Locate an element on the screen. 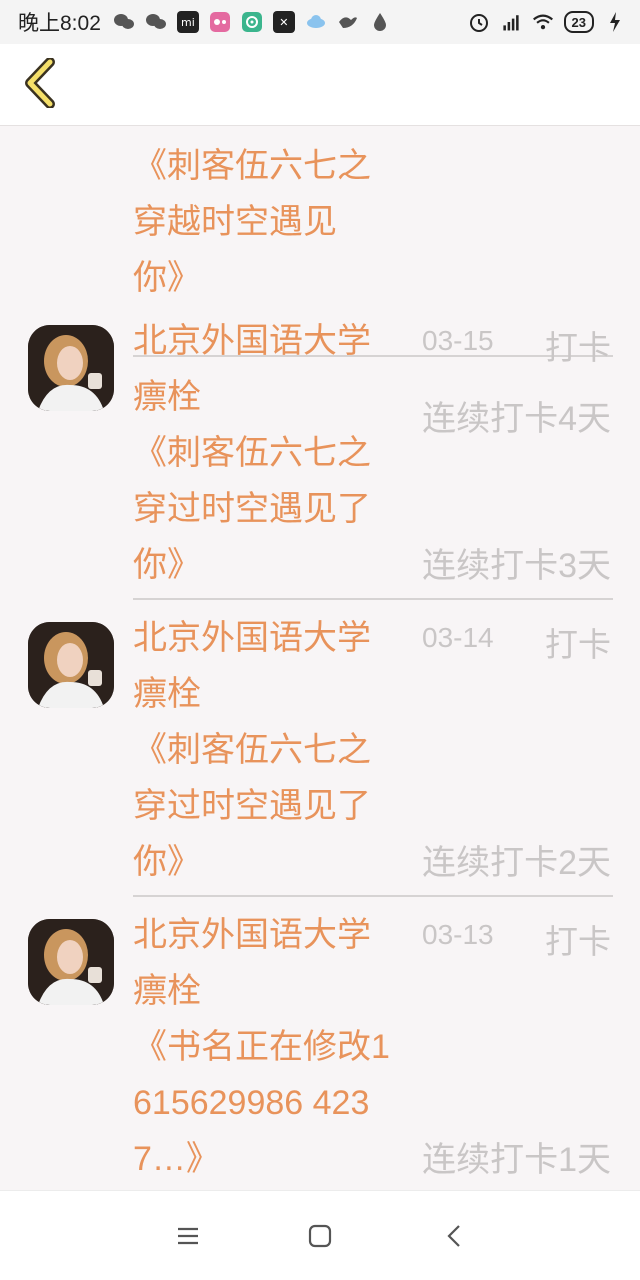 This screenshot has width=640, height=1280. streak-count: 连续打卡2天 is located at coordinates (516, 863).